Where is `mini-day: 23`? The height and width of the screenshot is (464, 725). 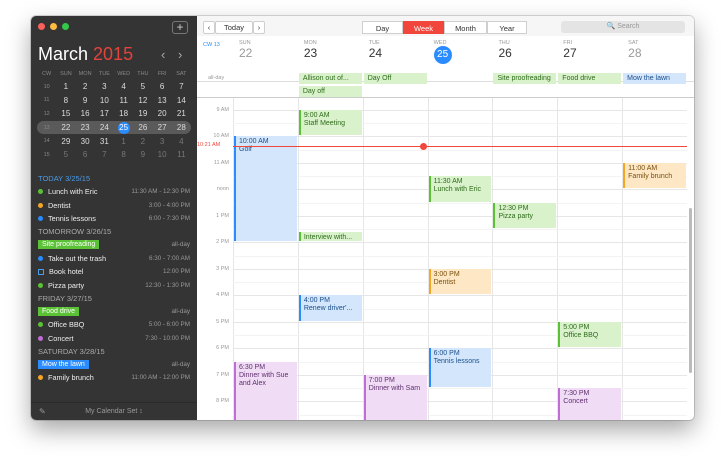 mini-day: 23 is located at coordinates (85, 127).